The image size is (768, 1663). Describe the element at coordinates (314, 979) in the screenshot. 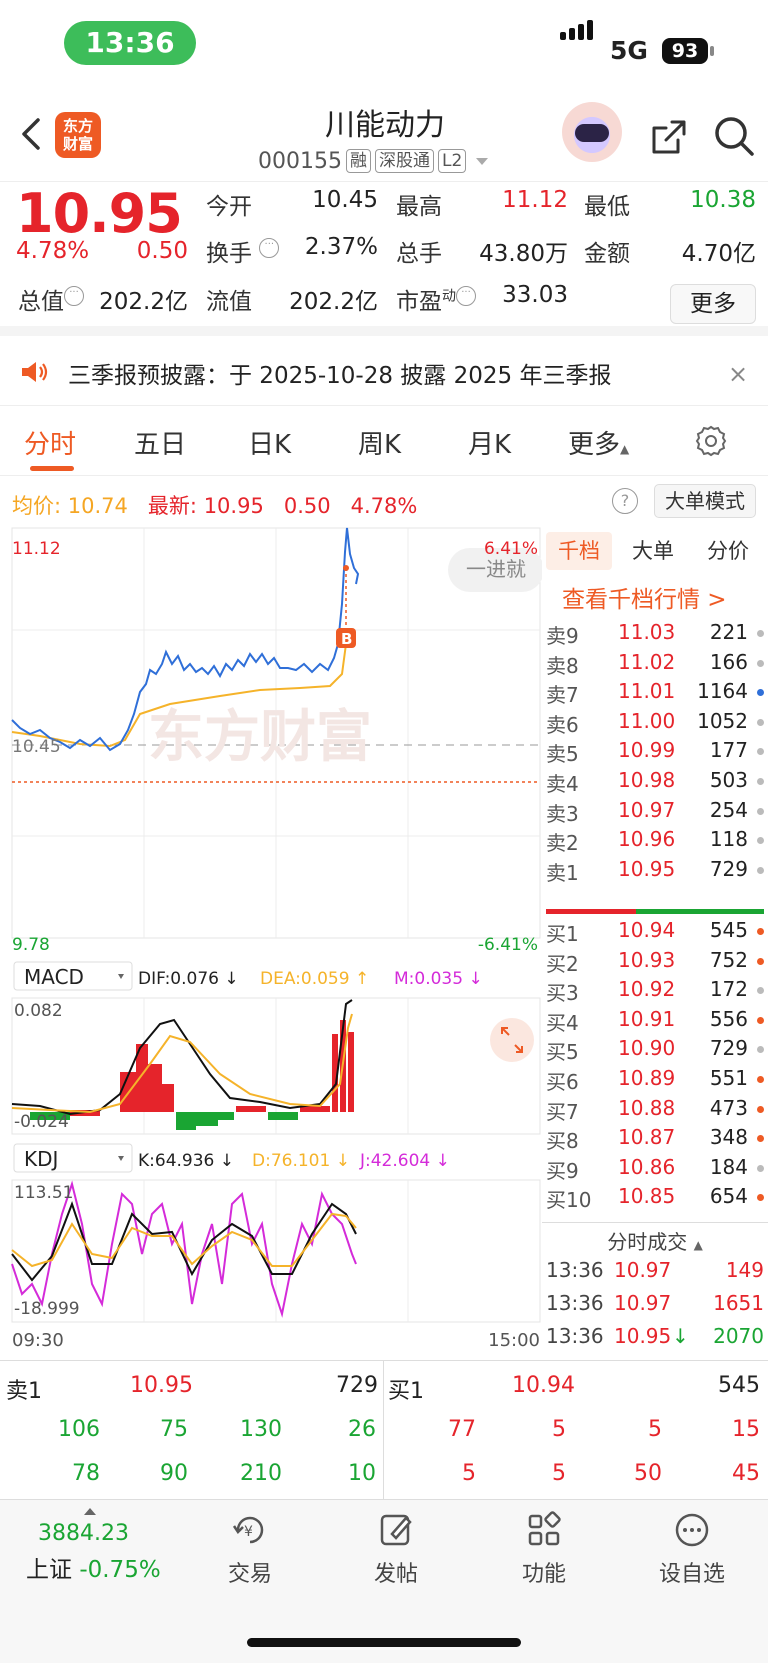

I see `macd-dea: DEA:0.059 ↑` at that location.